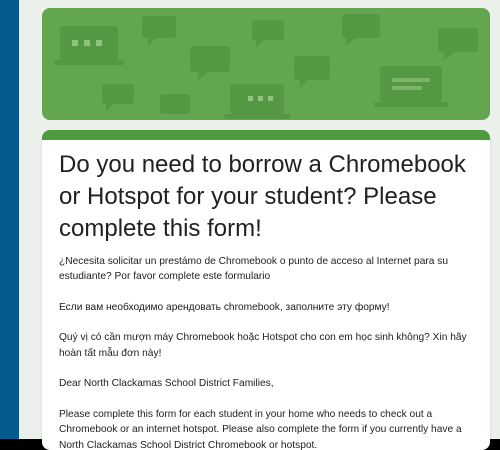  Describe the element at coordinates (9, 219) in the screenshot. I see `left-edge-strip` at that location.